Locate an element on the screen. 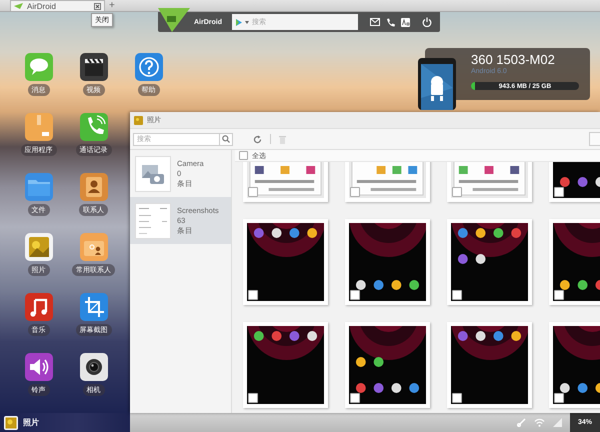 This screenshot has width=600, height=432. box-icon is located at coordinates (38, 127).